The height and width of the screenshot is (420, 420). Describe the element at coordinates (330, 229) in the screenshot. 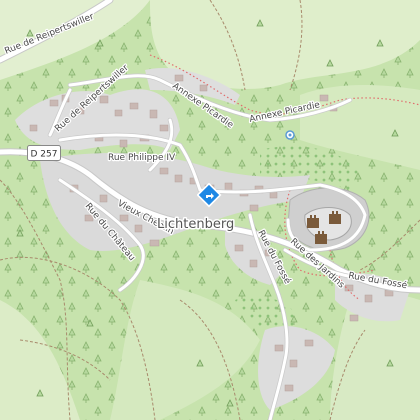

I see `castle-icon` at that location.